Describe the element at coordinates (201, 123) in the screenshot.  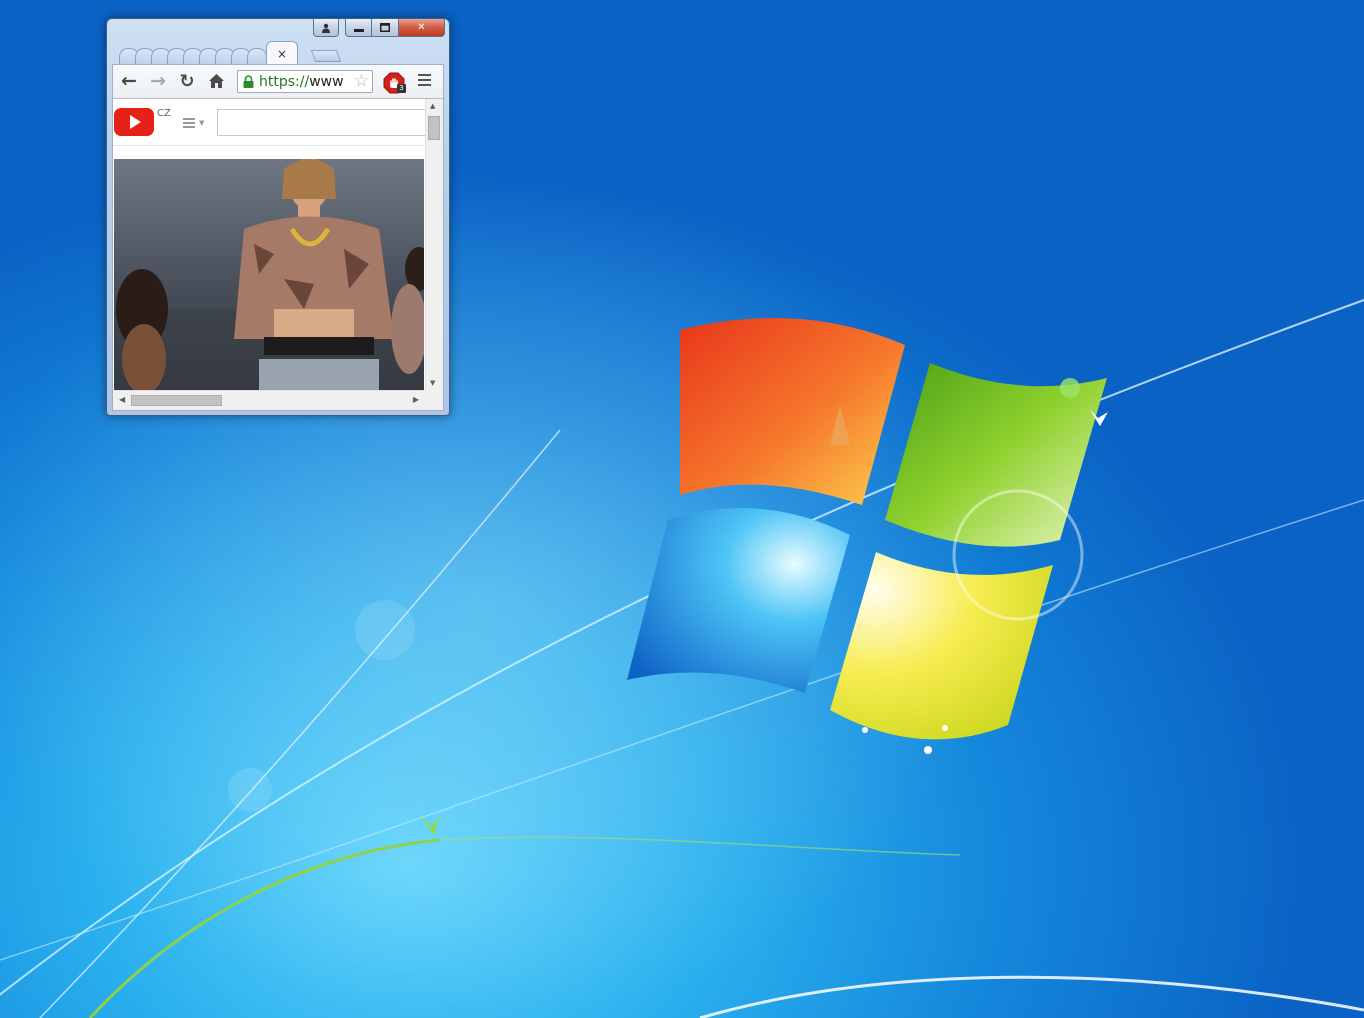
I see `chevron-down-icon: ▼` at that location.